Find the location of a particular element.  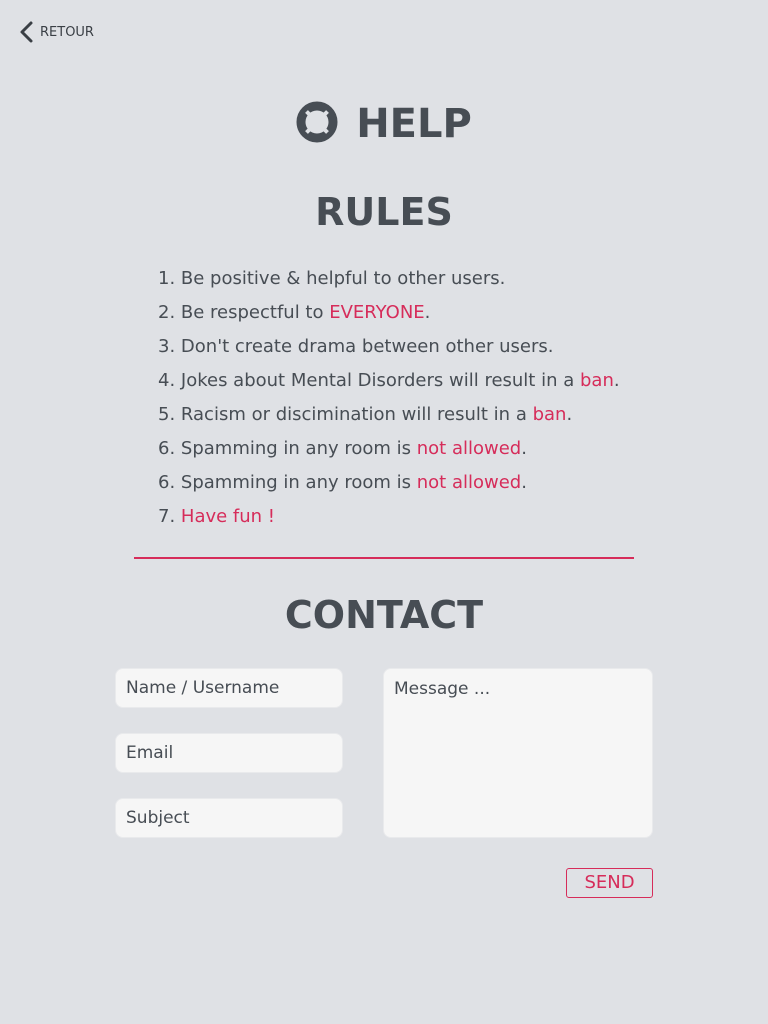

send-button: SEND is located at coordinates (609, 883).